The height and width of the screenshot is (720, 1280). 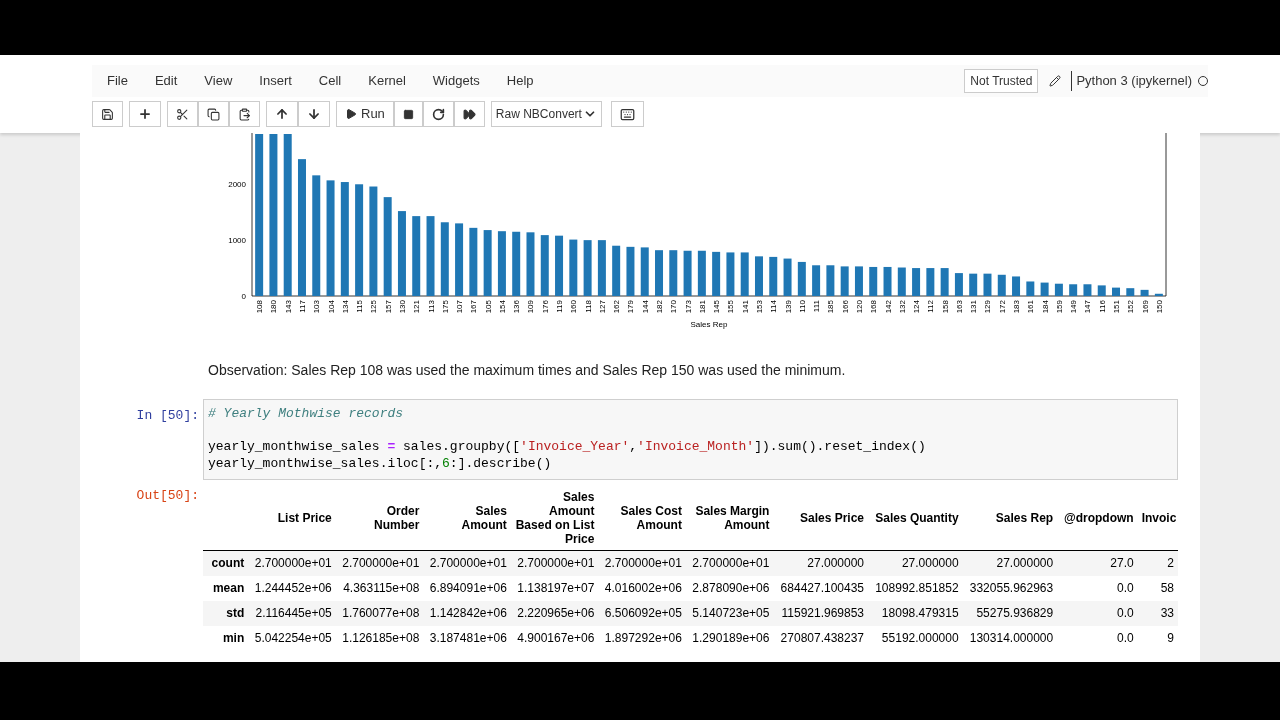 What do you see at coordinates (554, 613) in the screenshot?
I see `table-cell: 2.220965e+06` at bounding box center [554, 613].